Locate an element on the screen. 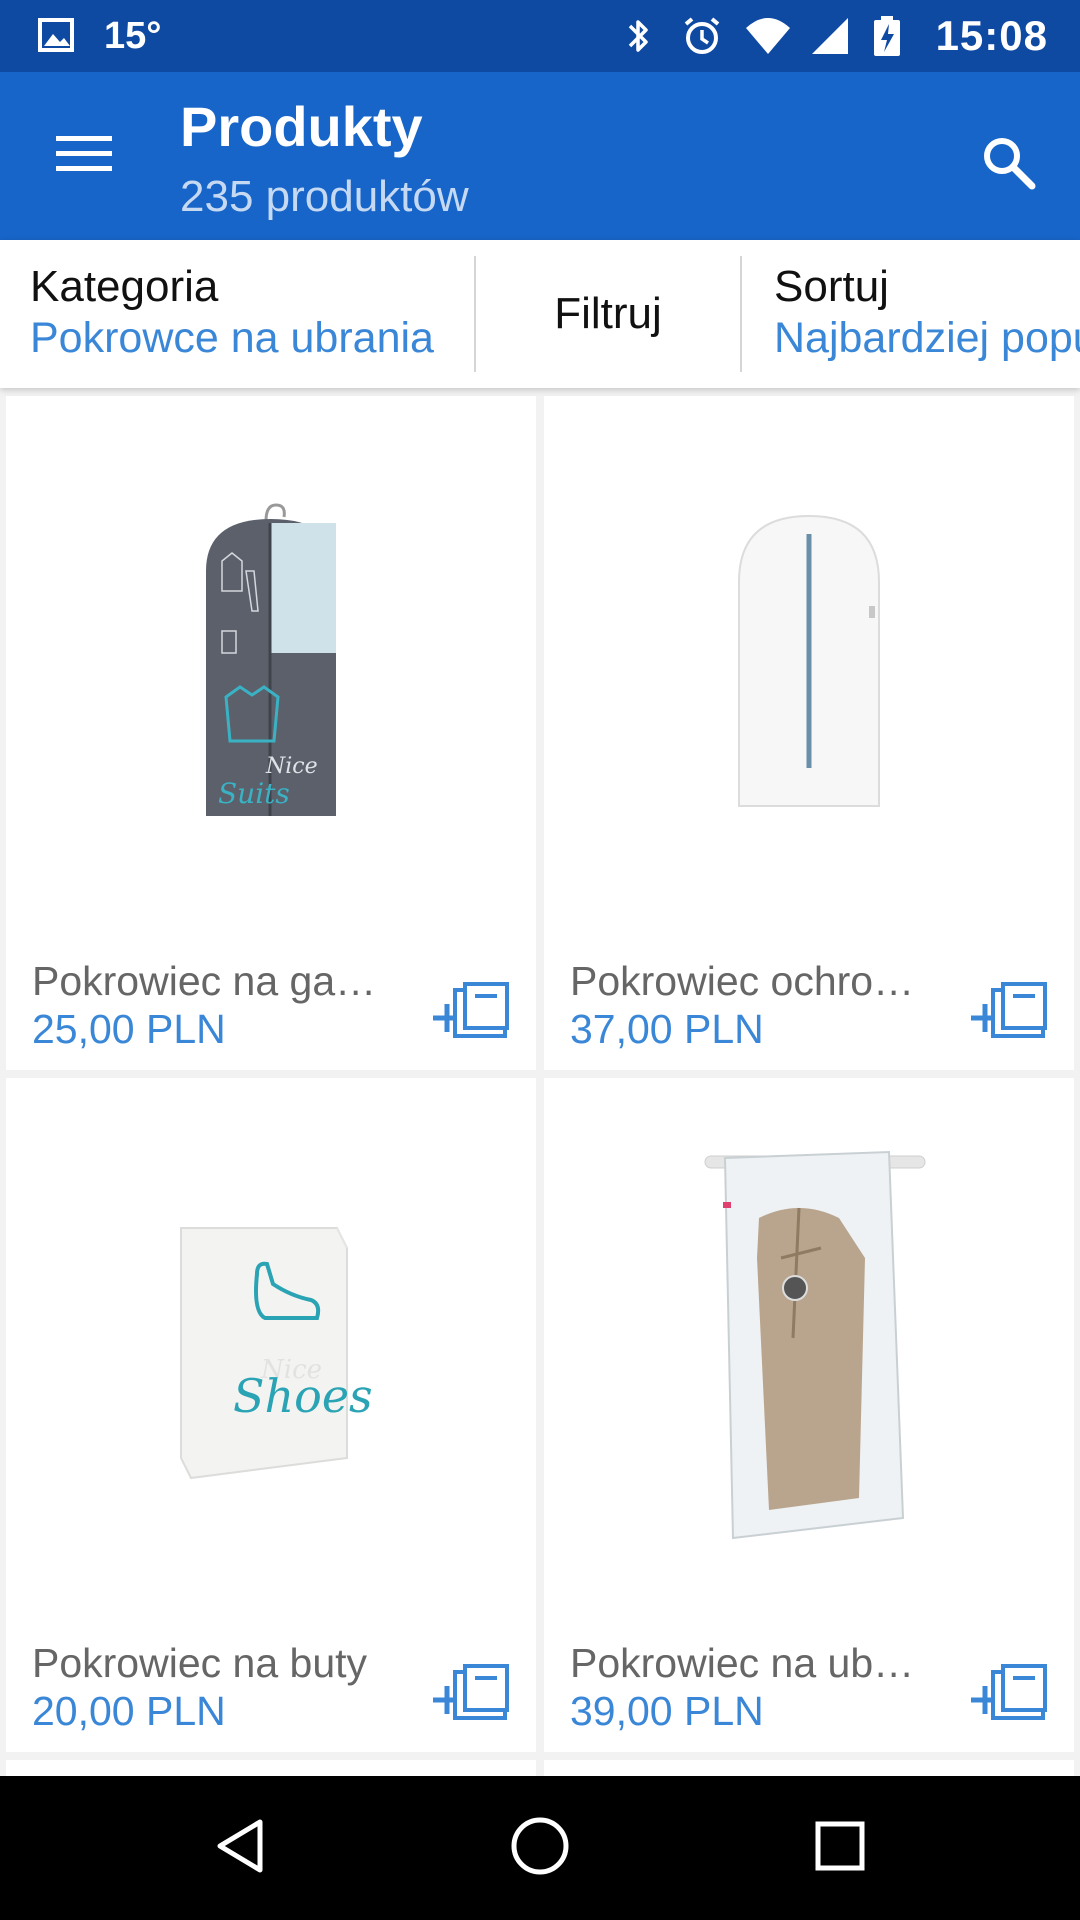 This screenshot has height=1920, width=1080. temperature-text: 15° is located at coordinates (133, 35).